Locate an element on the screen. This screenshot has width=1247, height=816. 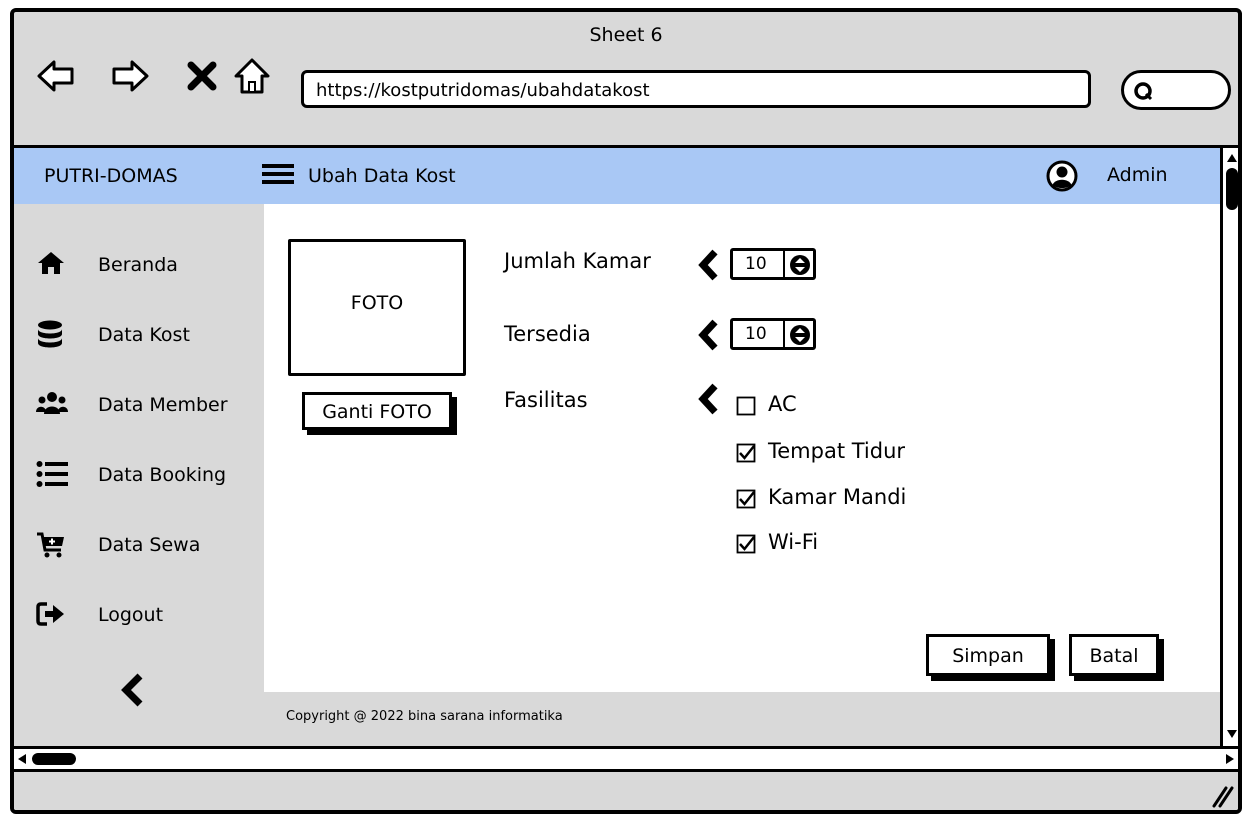
footer-copyright: Copyright @ 2022 bina sarana informatika is located at coordinates (424, 716).